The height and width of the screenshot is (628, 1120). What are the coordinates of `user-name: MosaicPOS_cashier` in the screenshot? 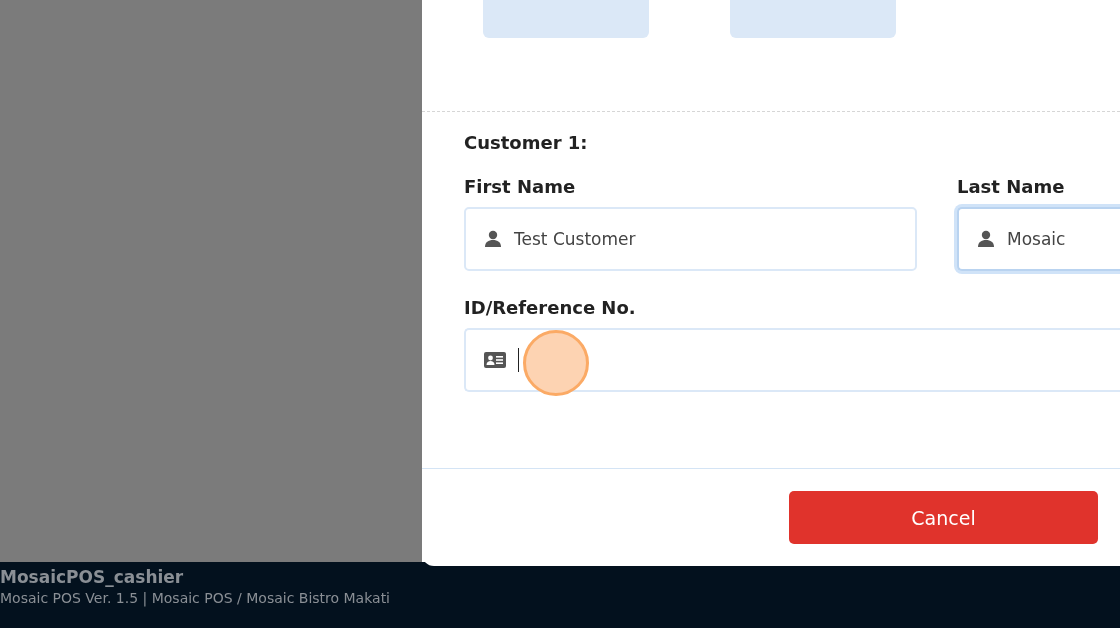 It's located at (92, 577).